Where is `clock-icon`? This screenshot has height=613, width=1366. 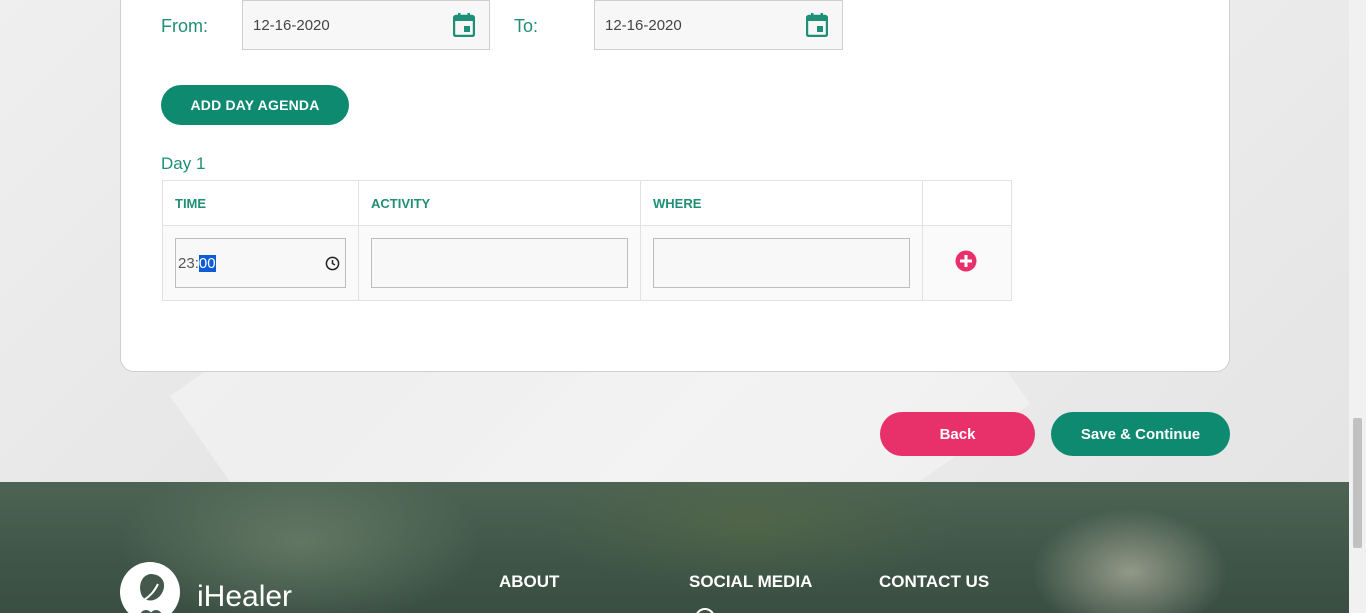
clock-icon is located at coordinates (332, 263).